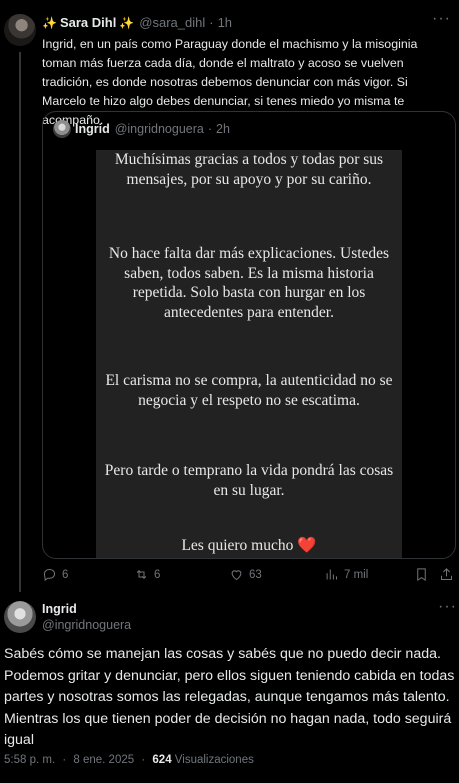 This screenshot has width=459, height=783. Describe the element at coordinates (86, 625) in the screenshot. I see `reply-author-handle: @ingridnoguera` at that location.